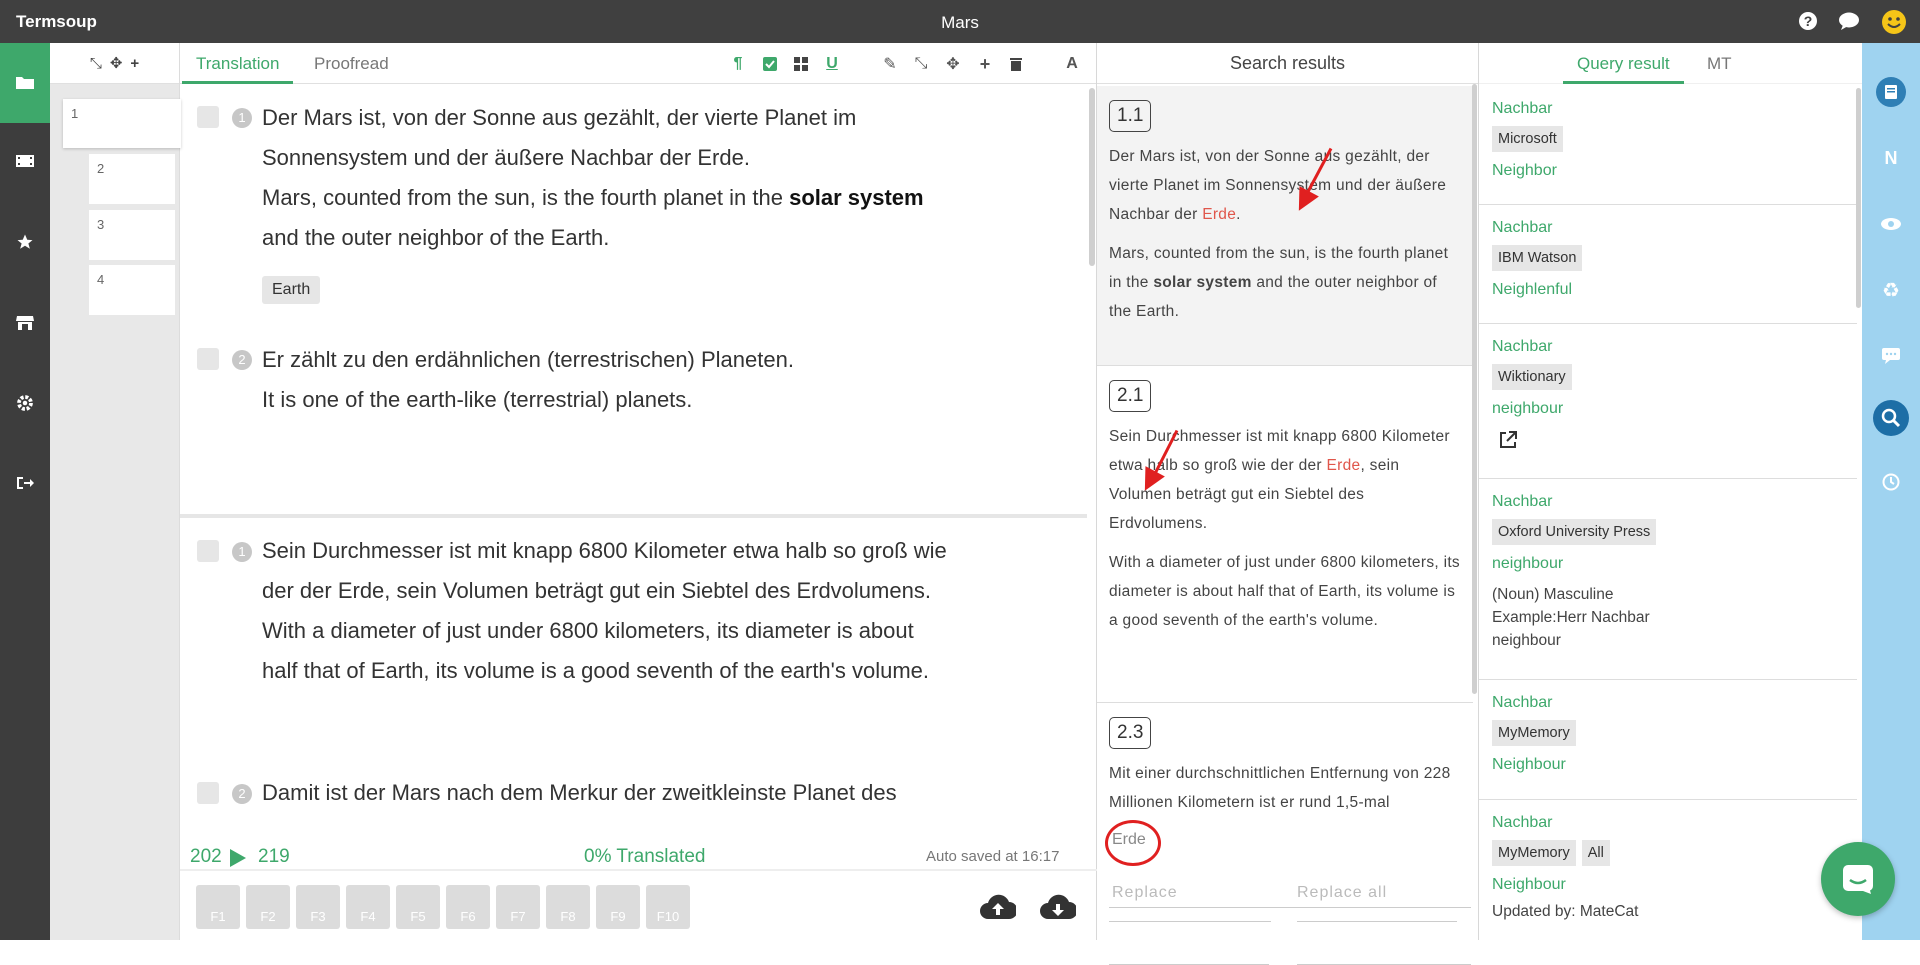 This screenshot has width=1920, height=965. Describe the element at coordinates (318, 907) in the screenshot. I see `function-key-f3: F3` at that location.